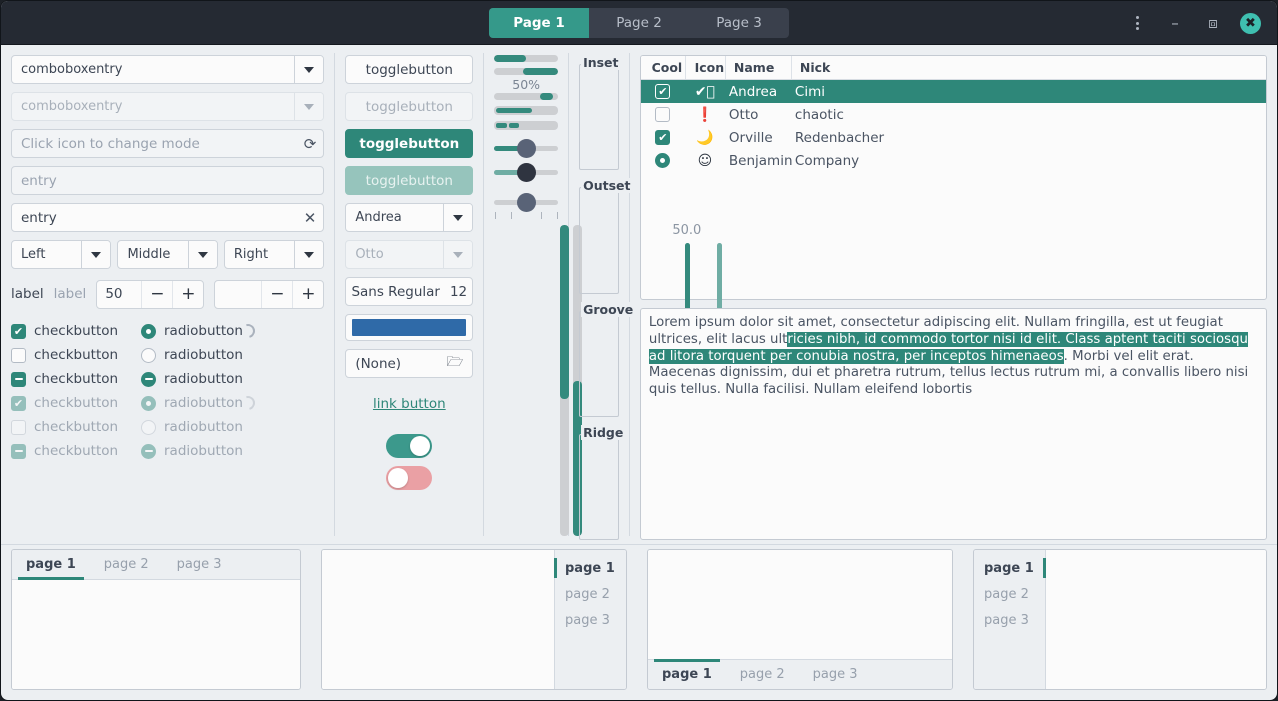 Image resolution: width=1278 pixels, height=701 pixels. Describe the element at coordinates (953, 91) in the screenshot. I see `table-row: ✔⃝ Andrea Cimi` at that location.